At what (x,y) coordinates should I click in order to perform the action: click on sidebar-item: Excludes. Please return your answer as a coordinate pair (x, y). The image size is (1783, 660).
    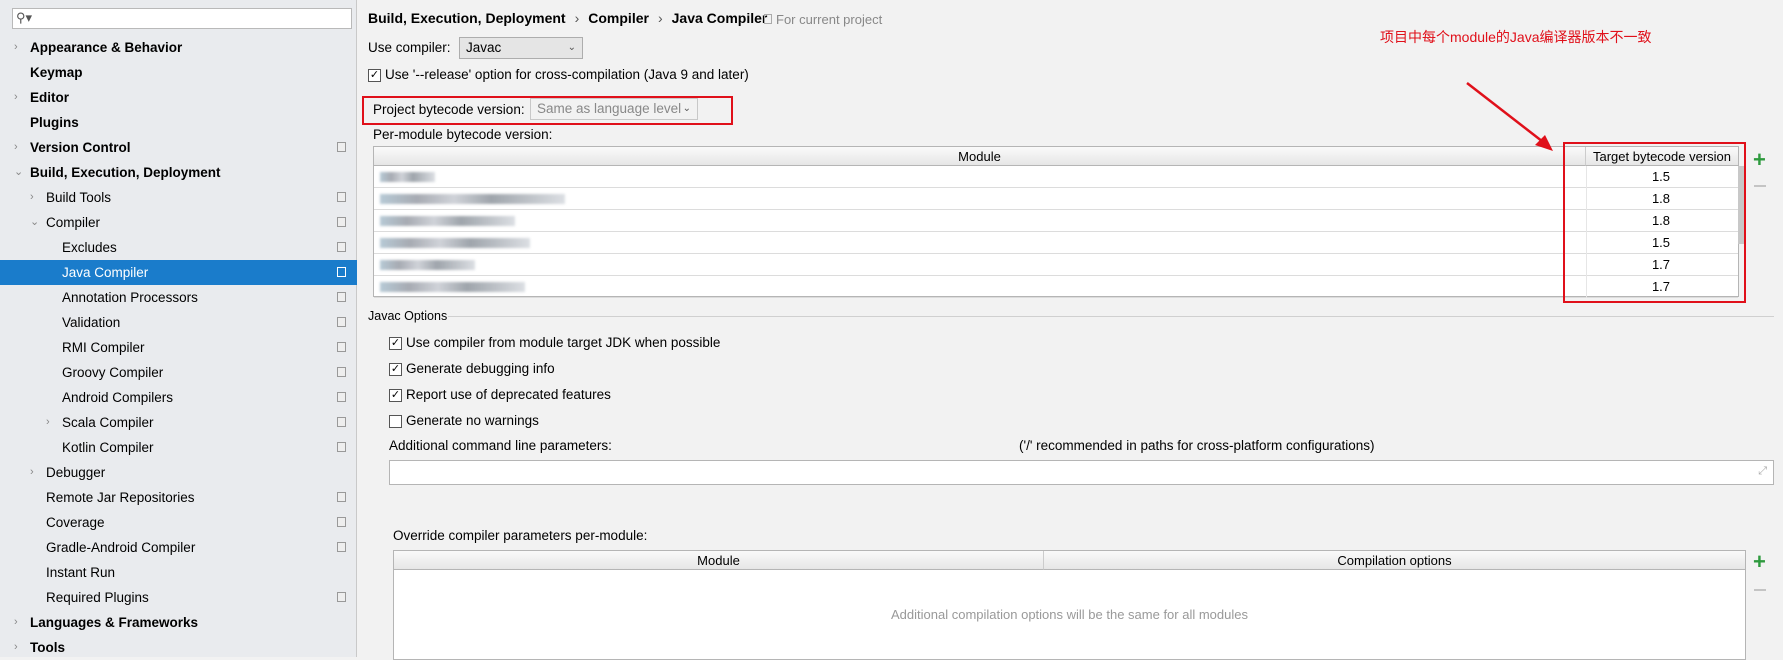
    Looking at the image, I should click on (178, 247).